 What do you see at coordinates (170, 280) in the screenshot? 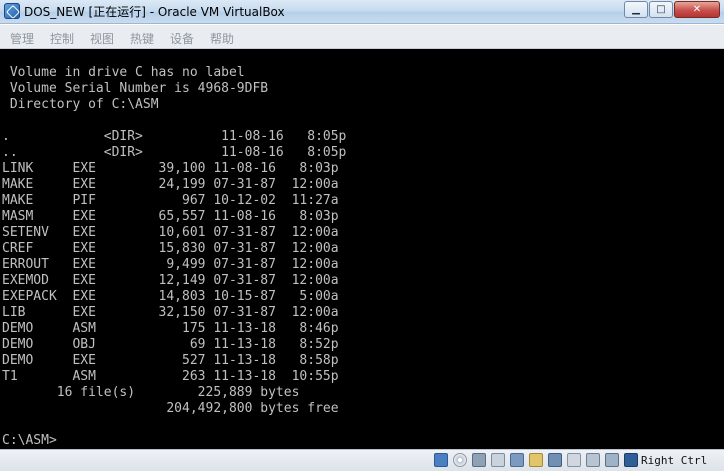
I see `dir-entry: EXEMOD EXE 12,149 07-31-87 12:00a` at bounding box center [170, 280].